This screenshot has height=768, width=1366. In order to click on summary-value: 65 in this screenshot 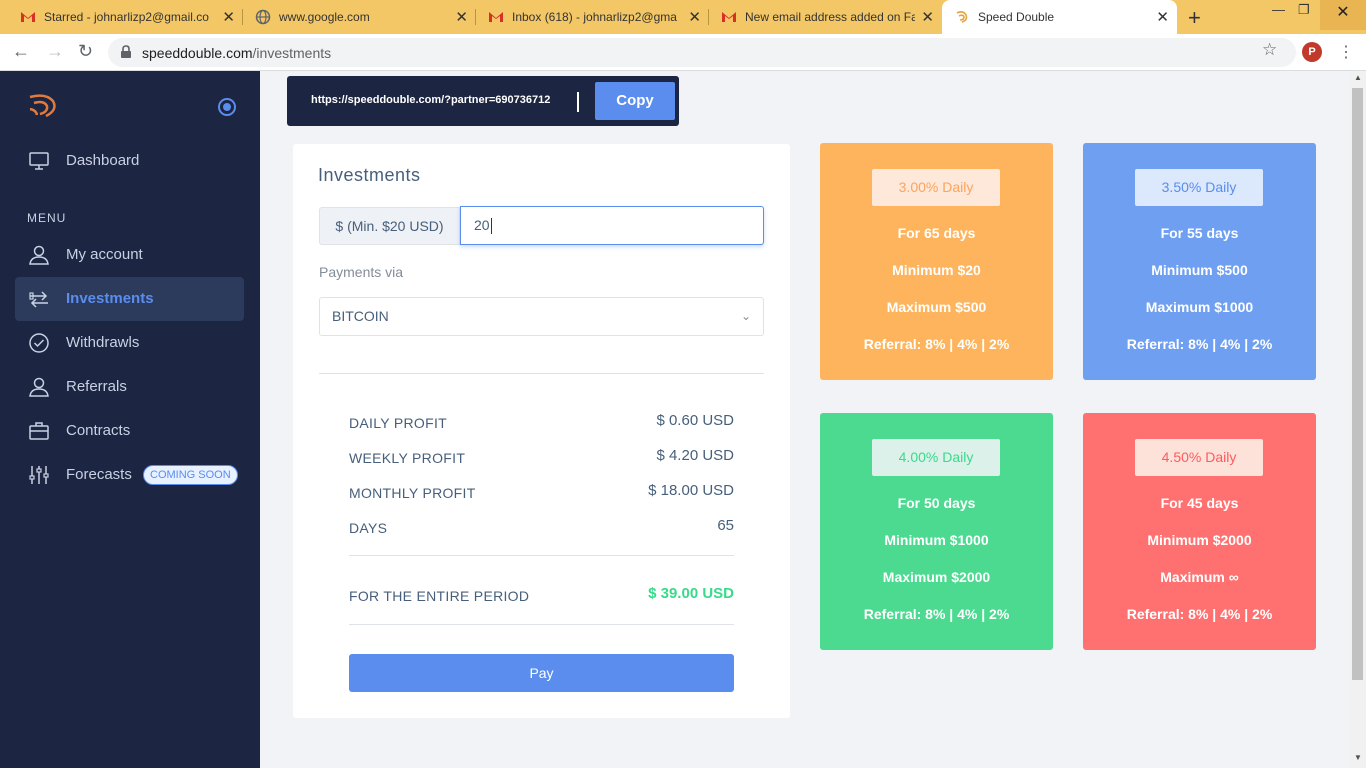, I will do `click(725, 525)`.